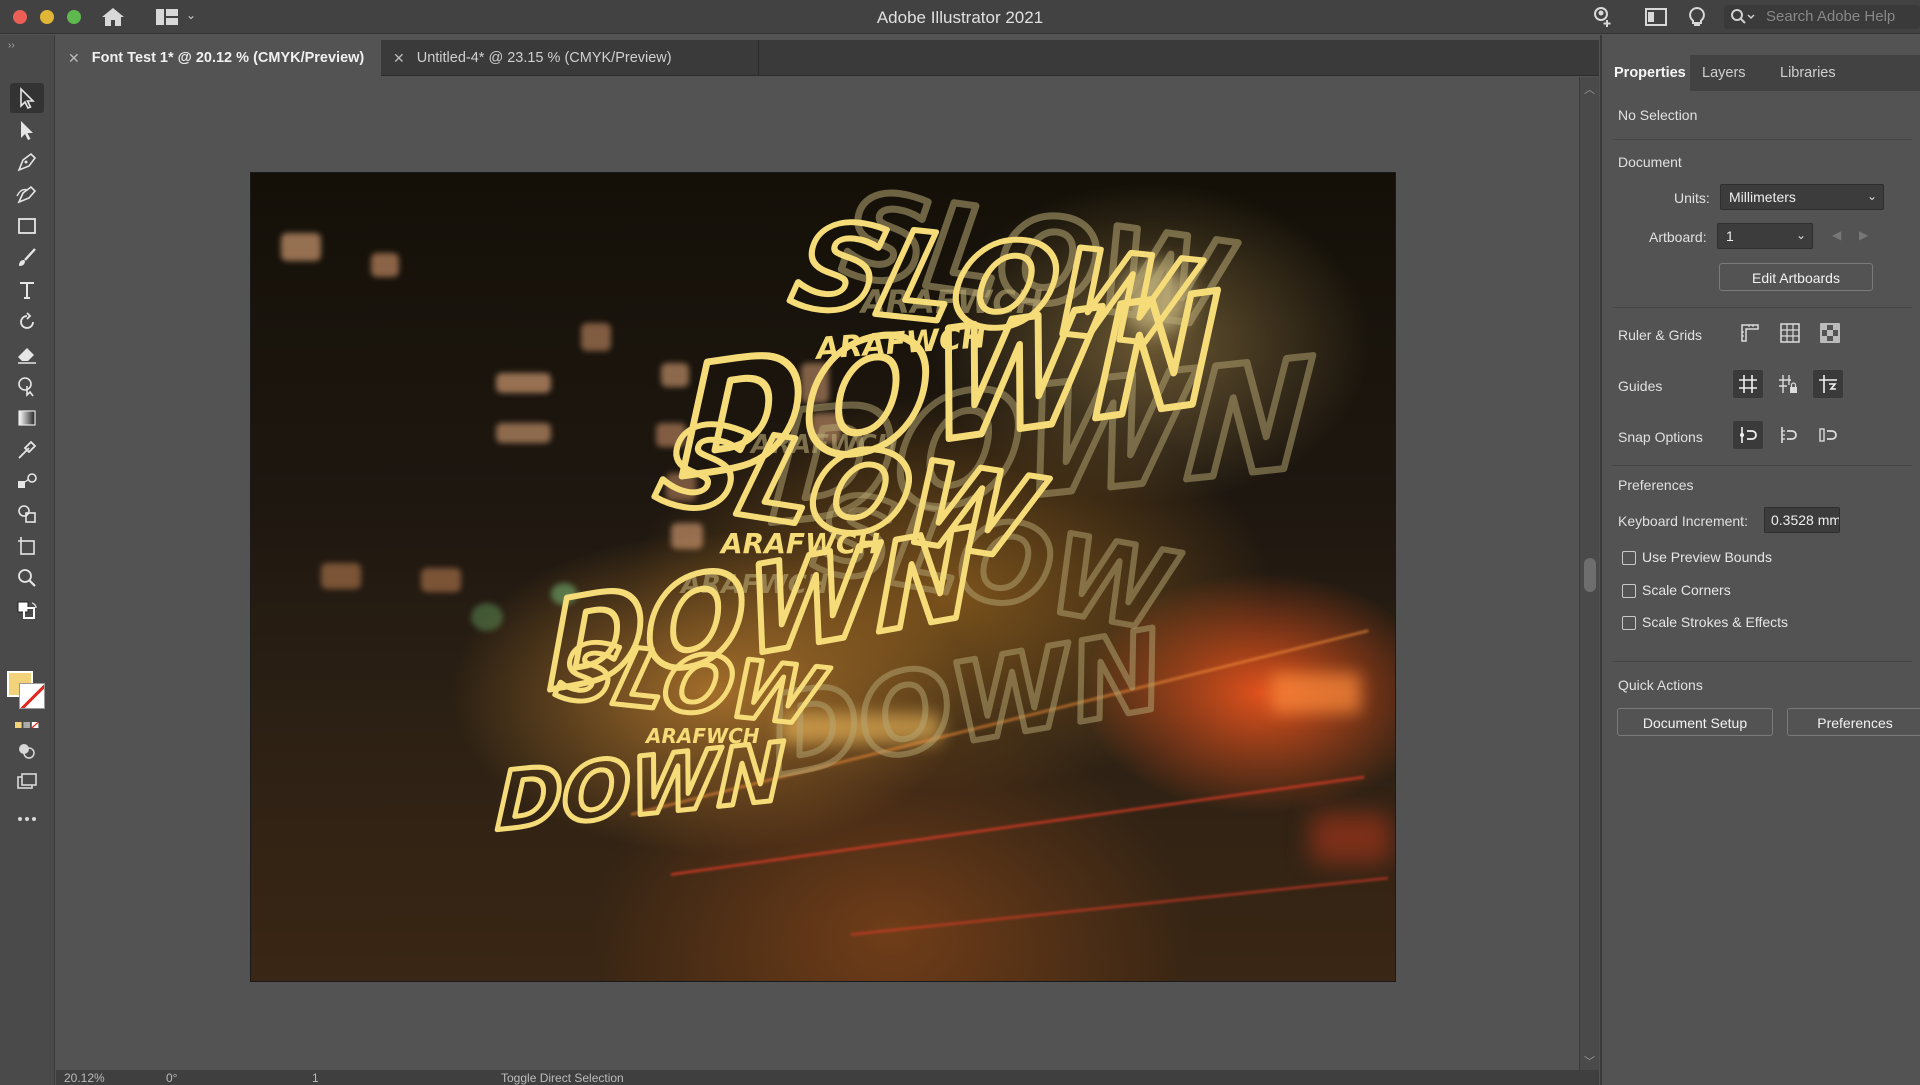 The image size is (1920, 1085). What do you see at coordinates (1744, 19) in the screenshot?
I see `search-icon` at bounding box center [1744, 19].